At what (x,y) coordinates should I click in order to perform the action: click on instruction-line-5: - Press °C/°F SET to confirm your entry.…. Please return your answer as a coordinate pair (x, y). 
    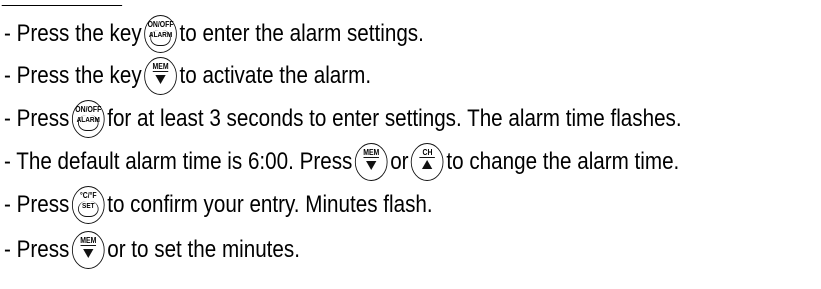
    Looking at the image, I should click on (218, 205).